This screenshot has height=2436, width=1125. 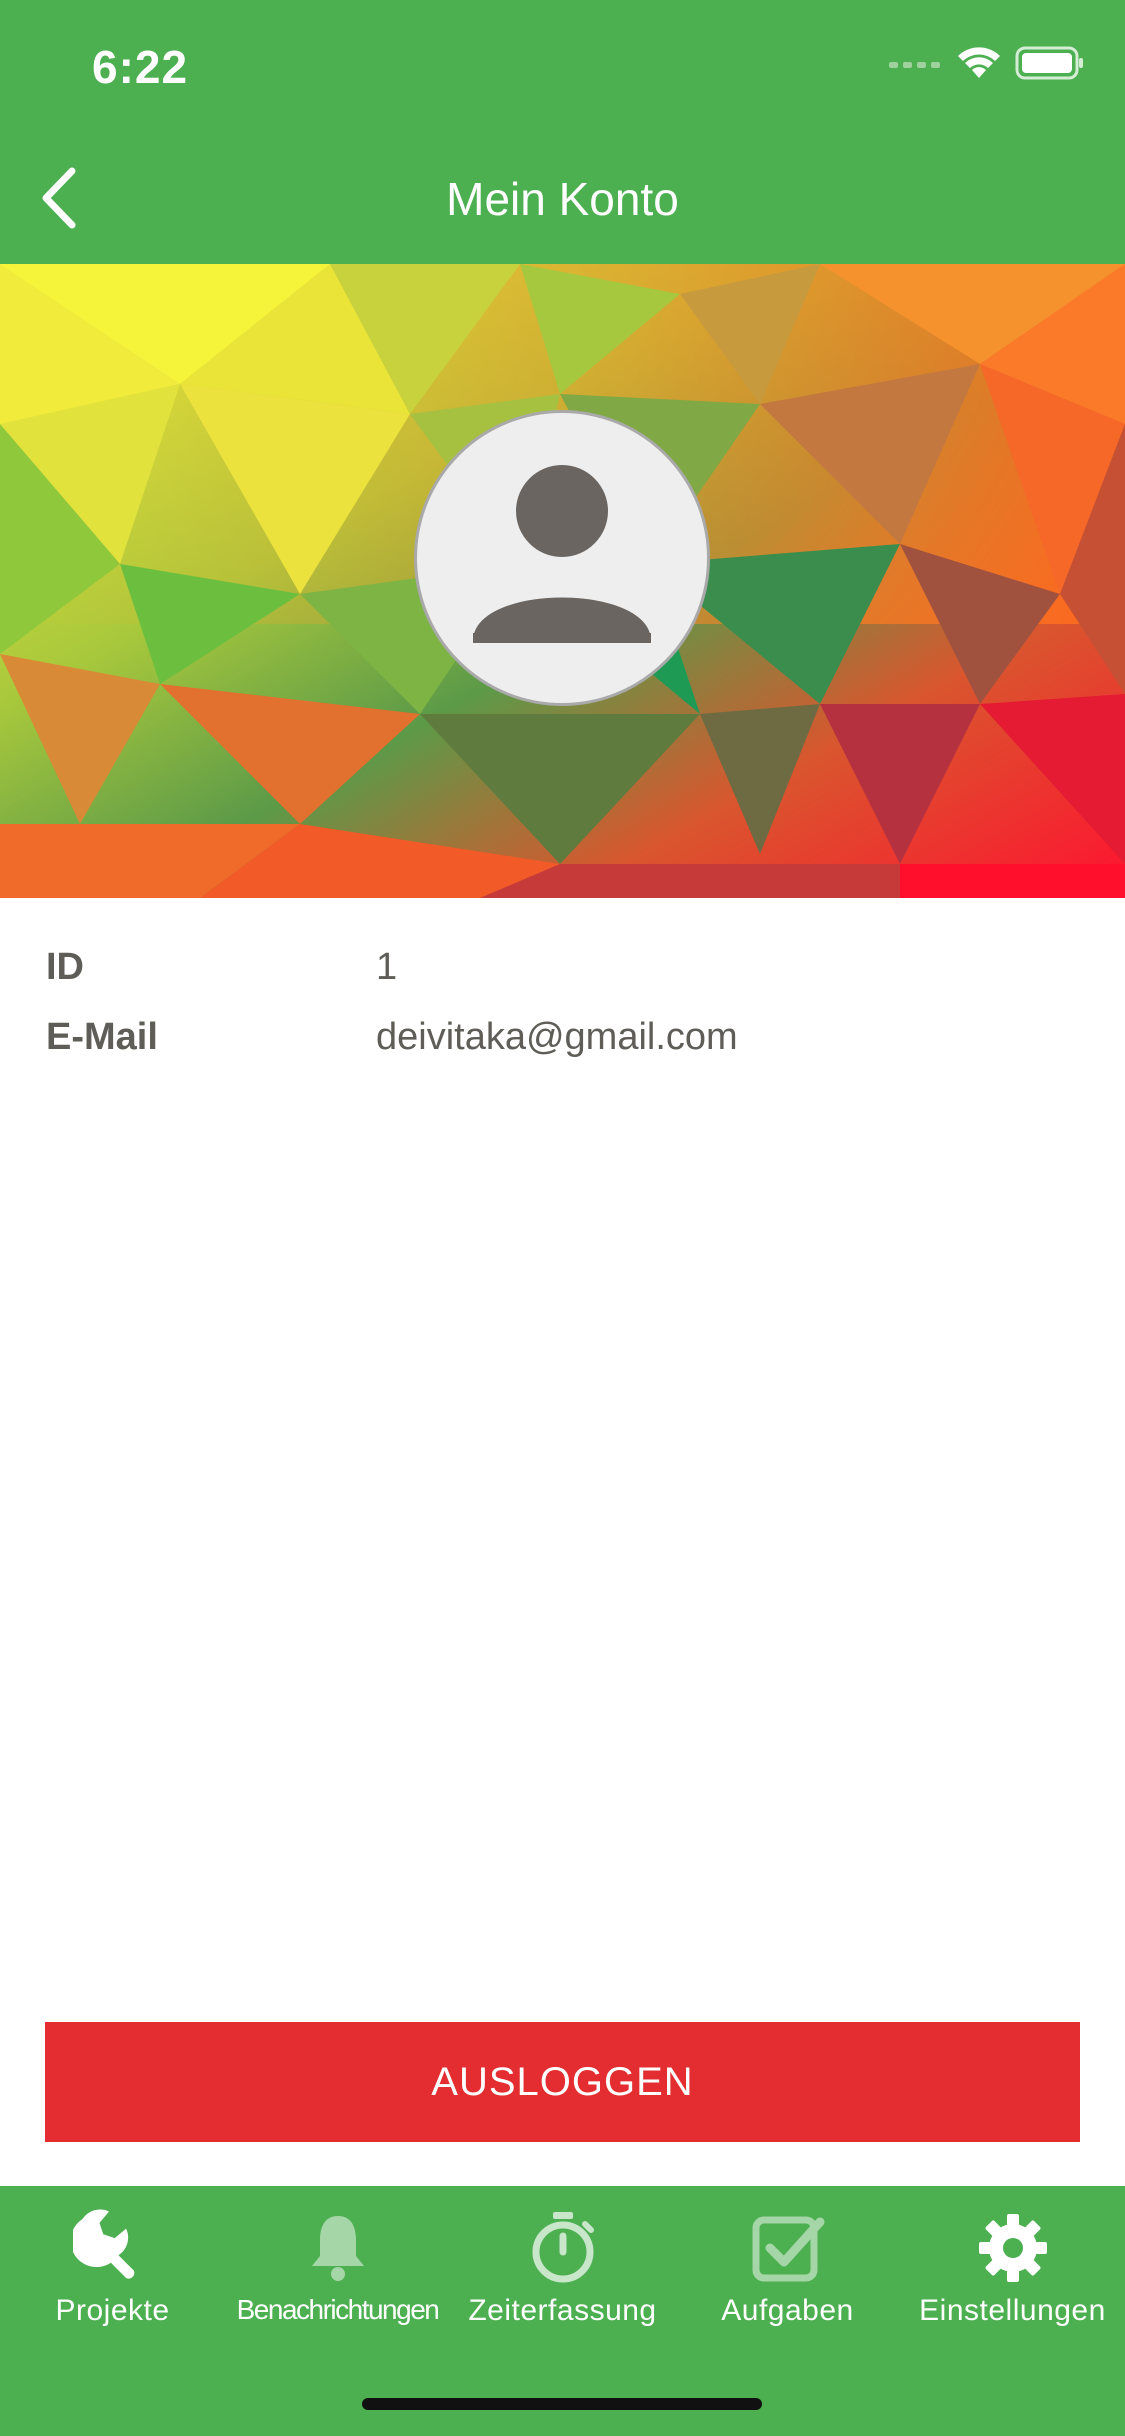 I want to click on status-icons, so click(x=987, y=63).